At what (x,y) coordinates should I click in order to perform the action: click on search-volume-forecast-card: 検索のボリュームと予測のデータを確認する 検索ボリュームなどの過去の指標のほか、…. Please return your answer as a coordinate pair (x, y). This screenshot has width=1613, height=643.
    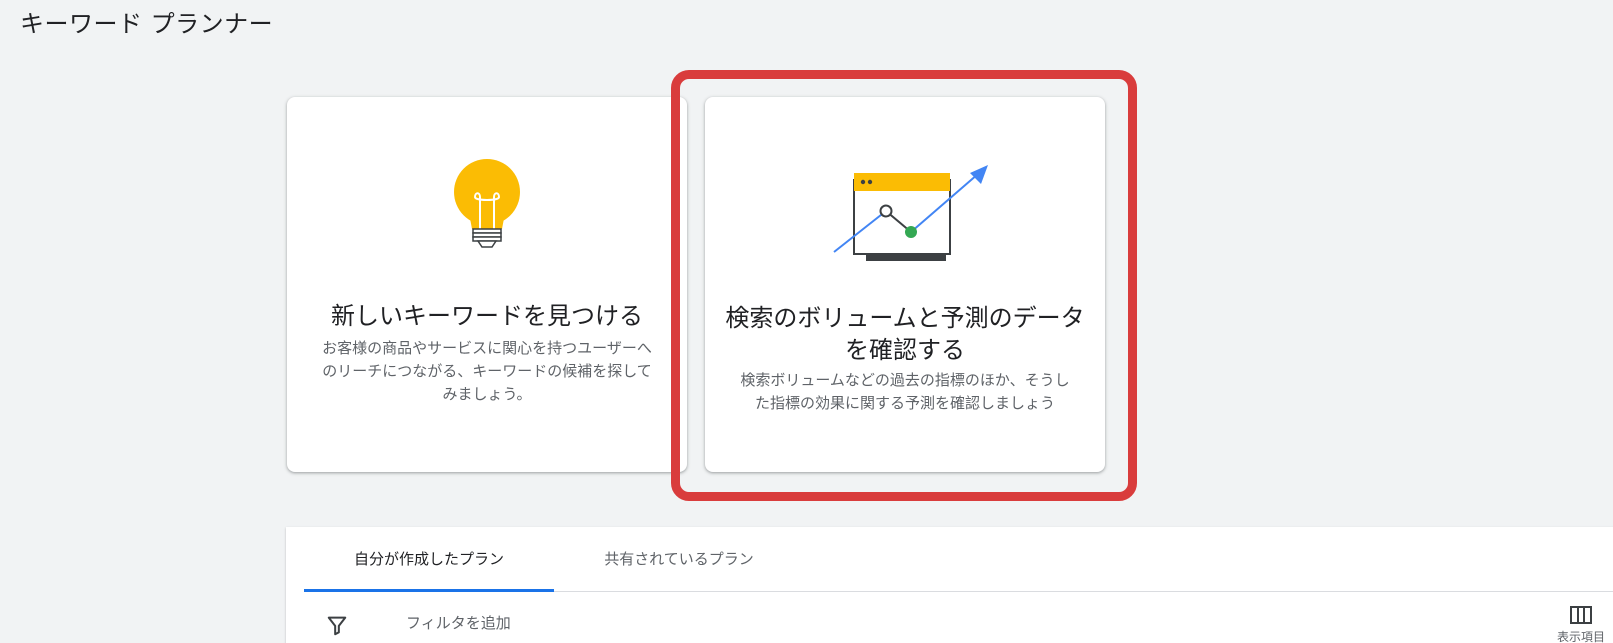
    Looking at the image, I should click on (905, 284).